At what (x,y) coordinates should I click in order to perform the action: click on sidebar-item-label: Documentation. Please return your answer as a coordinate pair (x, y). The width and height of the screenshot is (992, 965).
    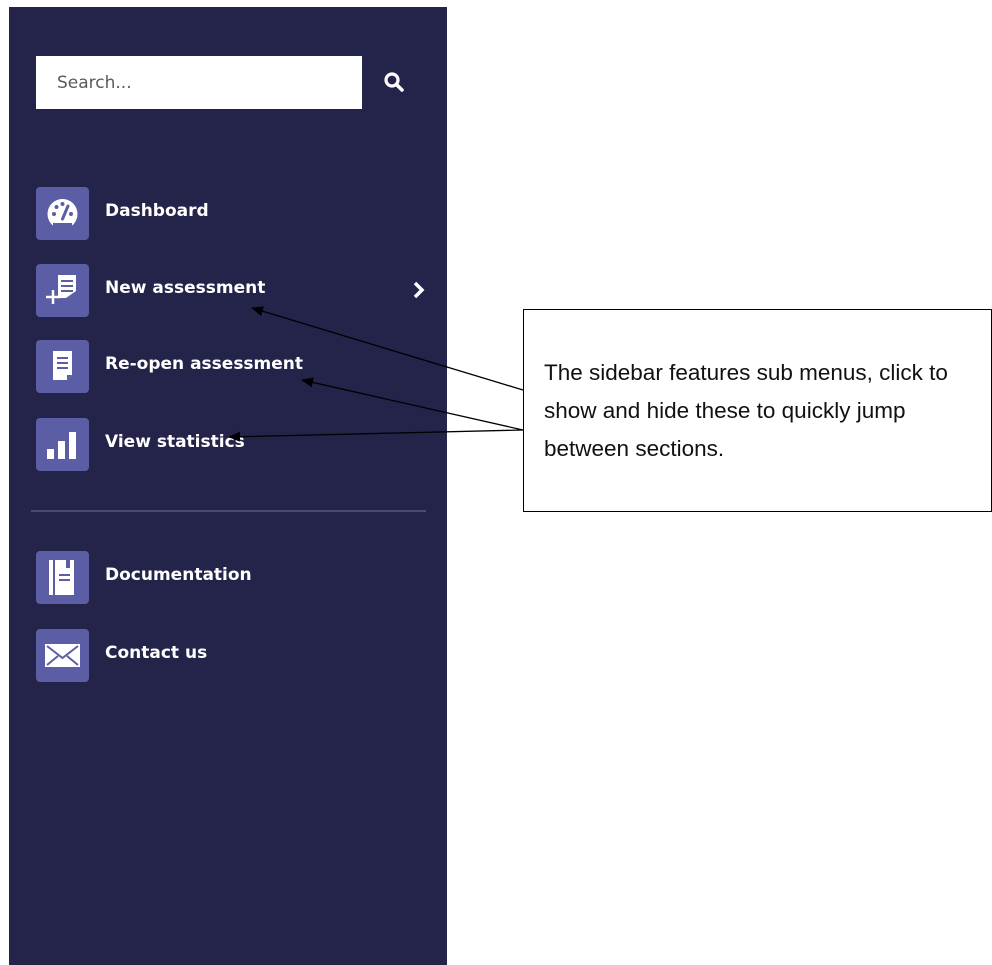
    Looking at the image, I should click on (178, 575).